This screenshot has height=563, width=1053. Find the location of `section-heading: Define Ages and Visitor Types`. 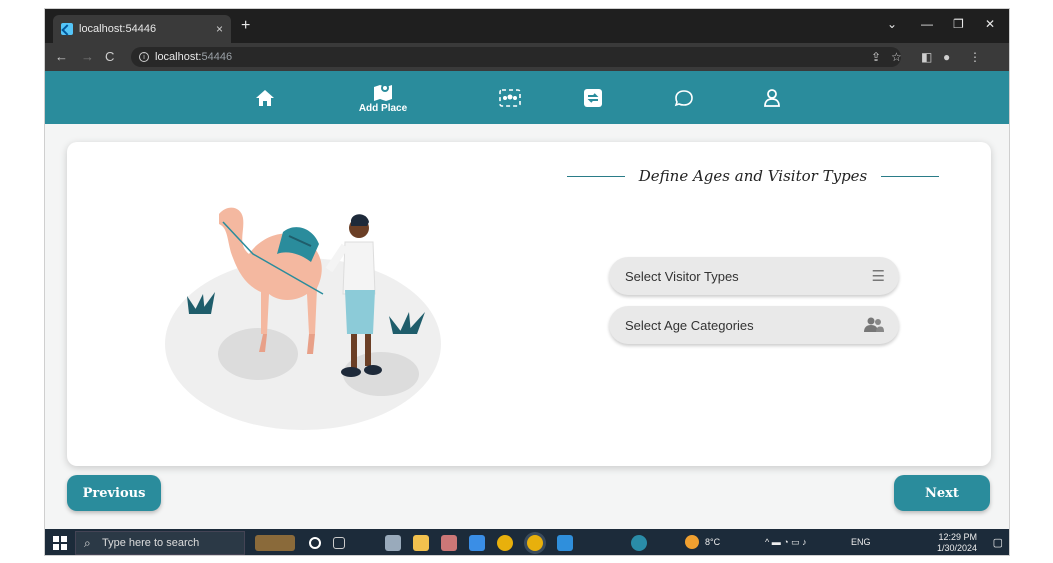

section-heading: Define Ages and Visitor Types is located at coordinates (753, 176).